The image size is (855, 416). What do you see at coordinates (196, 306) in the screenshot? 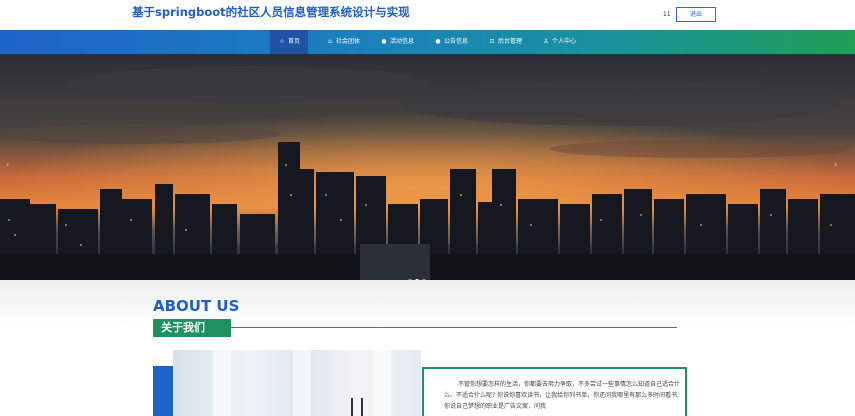
I see `about-heading-en: ABOUT US` at bounding box center [196, 306].